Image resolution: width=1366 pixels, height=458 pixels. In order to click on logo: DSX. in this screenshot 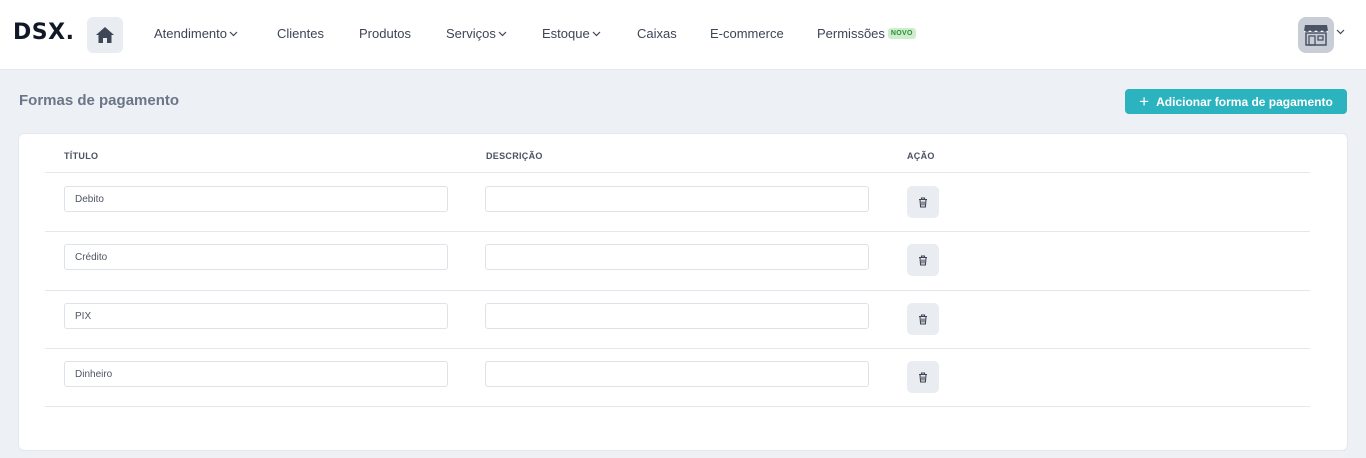, I will do `click(43, 32)`.